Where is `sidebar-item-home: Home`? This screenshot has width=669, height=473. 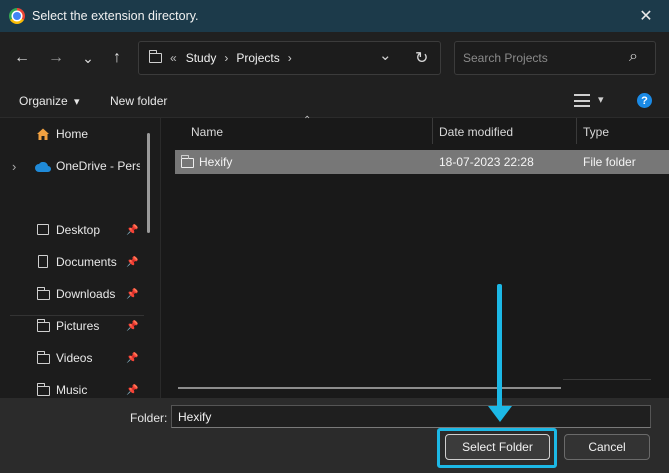 sidebar-item-home: Home is located at coordinates (73, 134).